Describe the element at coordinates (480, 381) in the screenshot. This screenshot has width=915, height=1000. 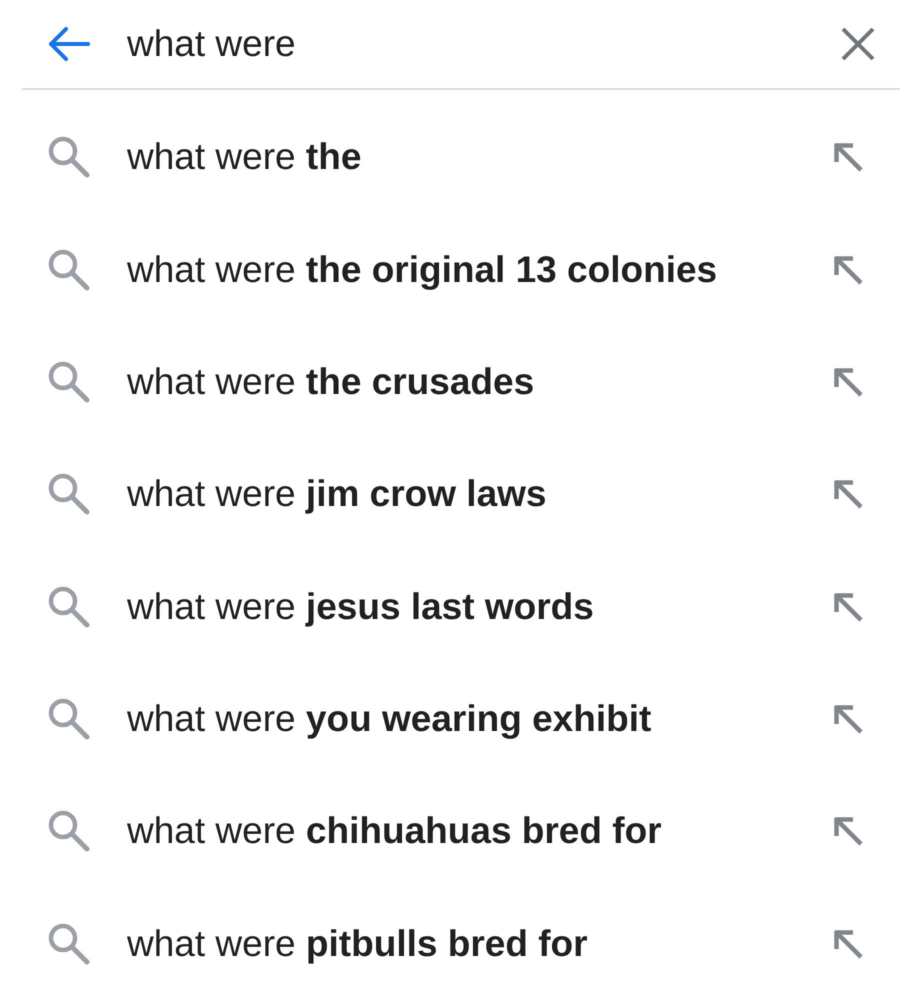
I see `suggestion-link: what were the crusades` at that location.